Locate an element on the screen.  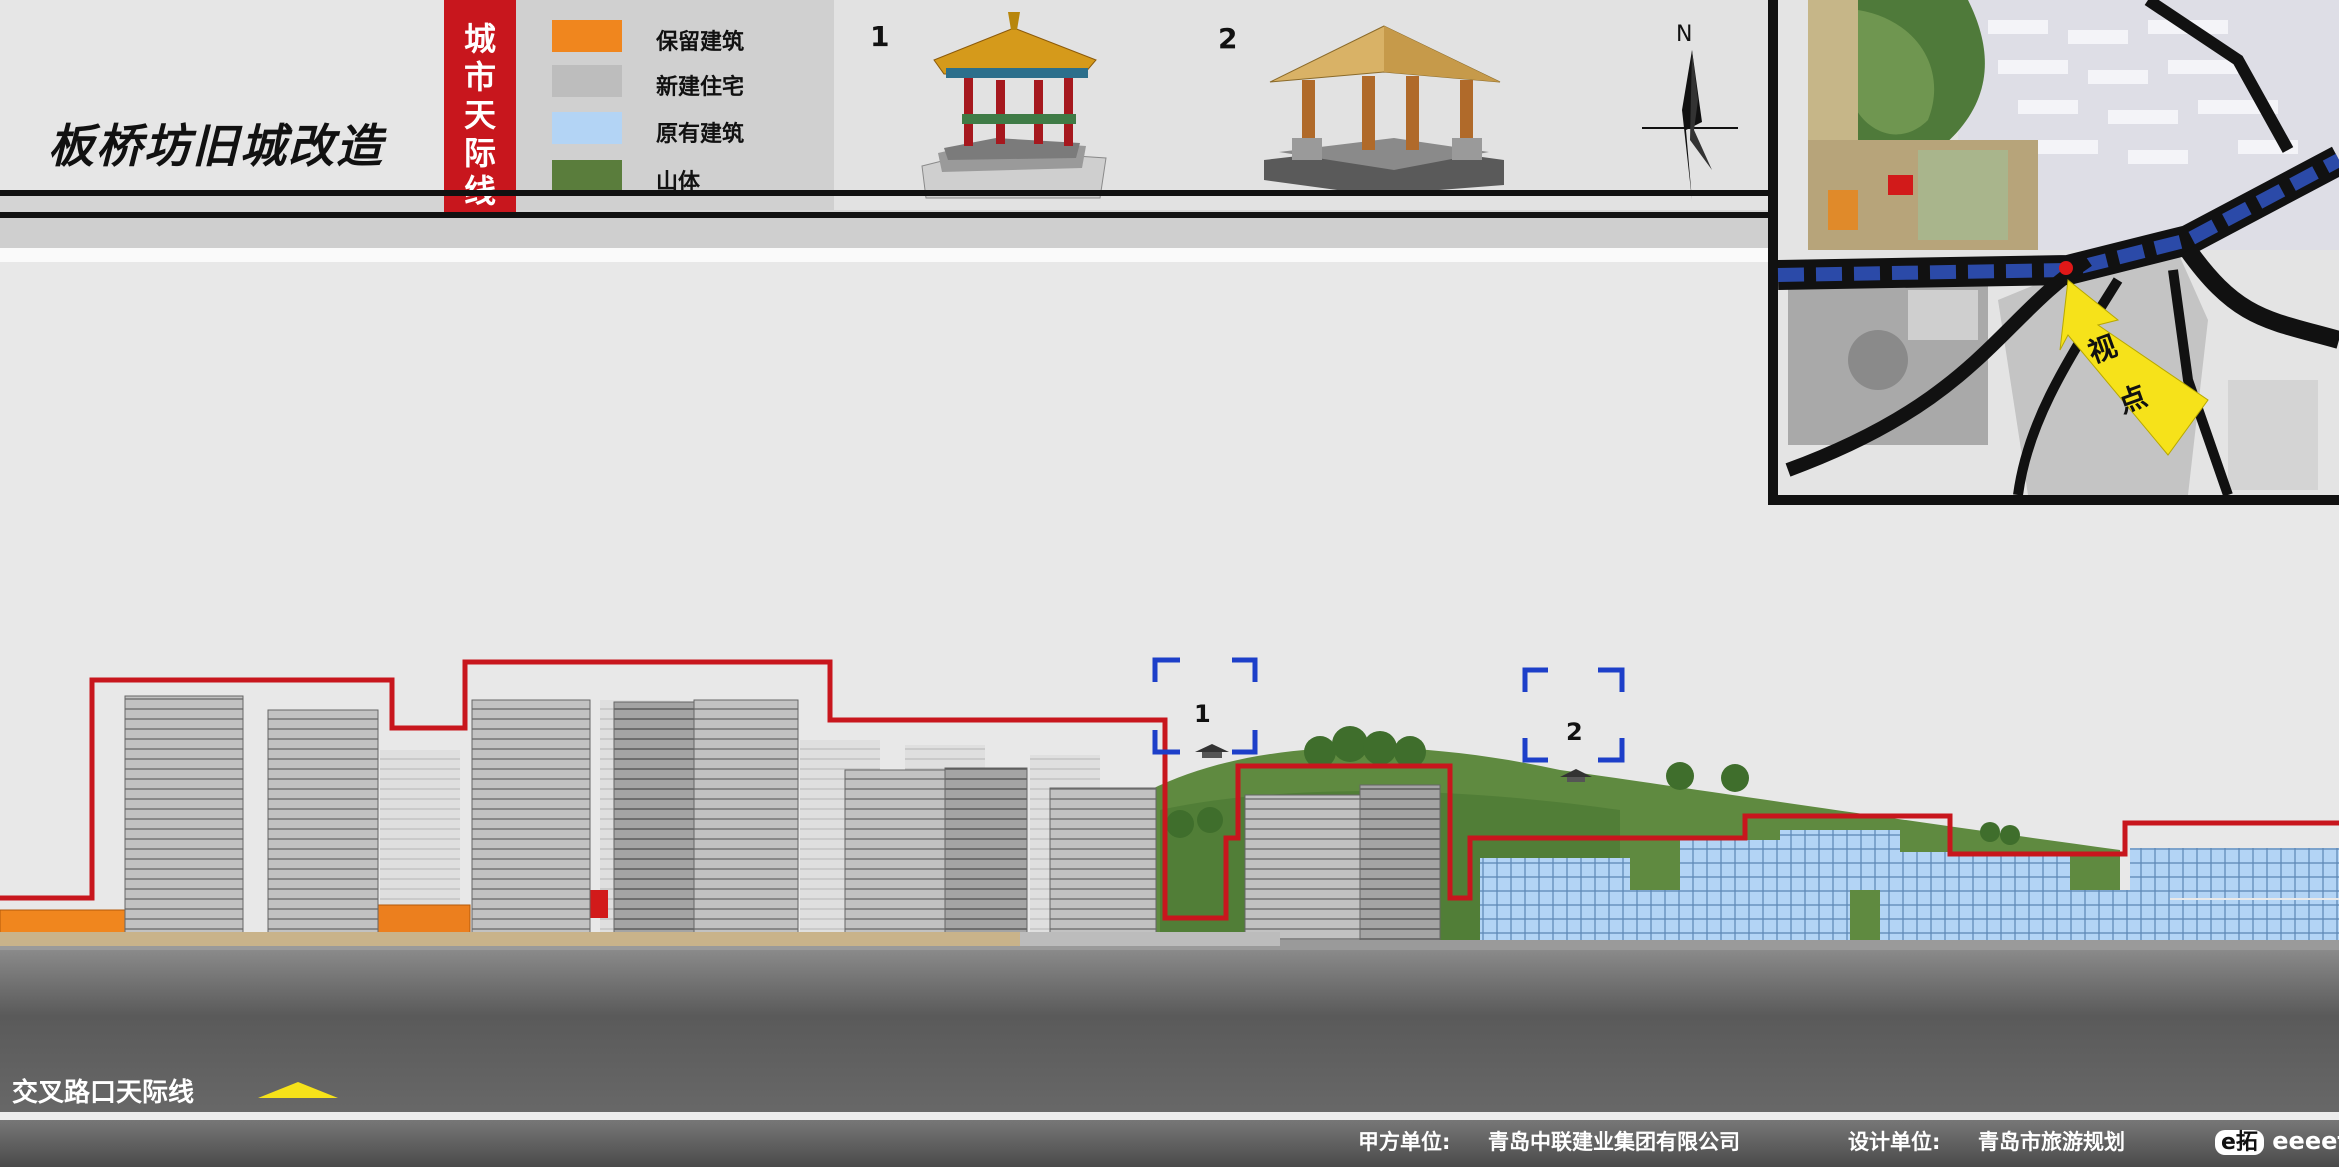
legend-swatch-new-residential is located at coordinates (587, 81).